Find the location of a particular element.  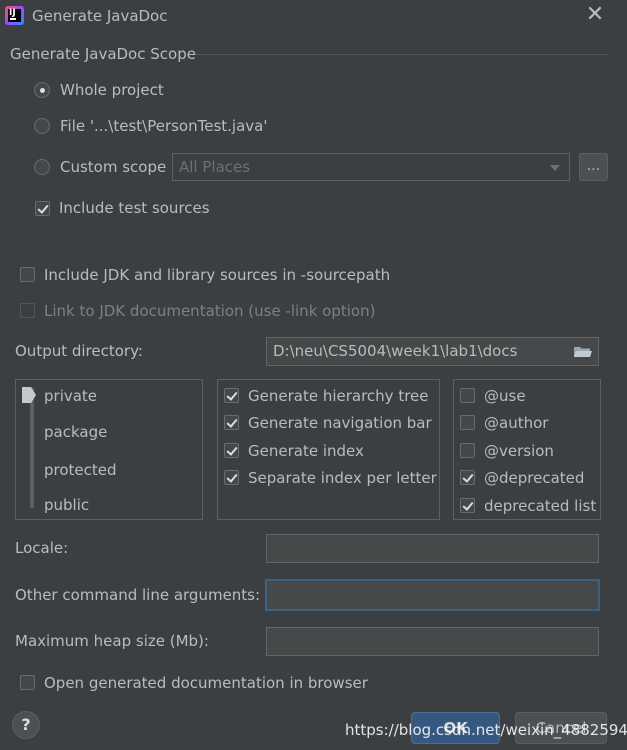

max-heap-input is located at coordinates (432, 641).